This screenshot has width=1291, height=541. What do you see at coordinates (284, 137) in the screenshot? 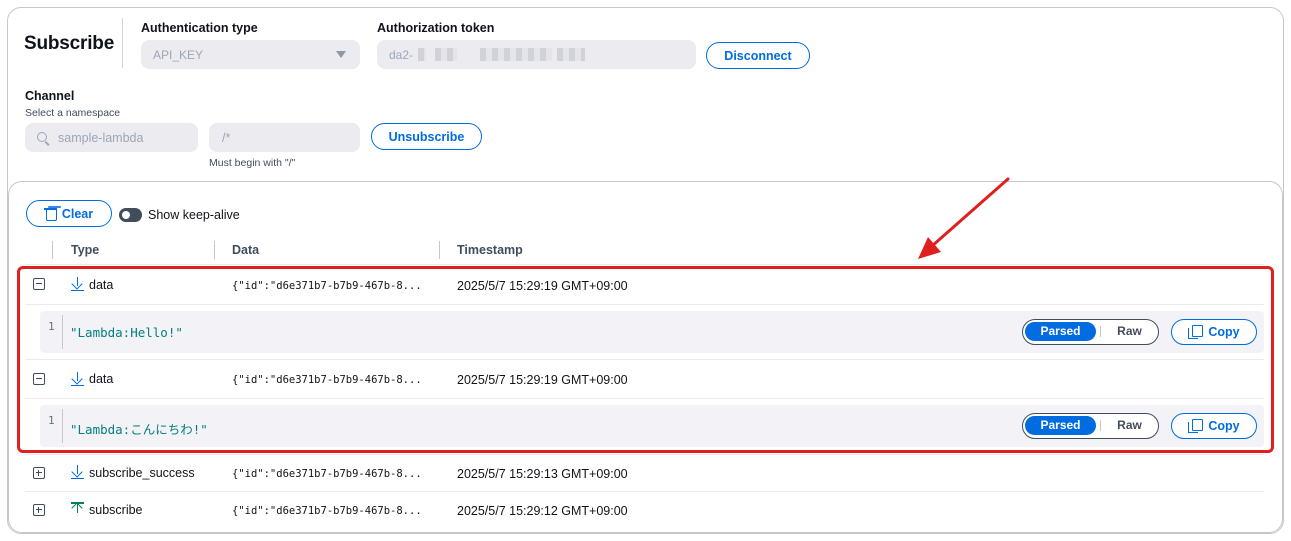
I see `channel-path-input: /*` at bounding box center [284, 137].